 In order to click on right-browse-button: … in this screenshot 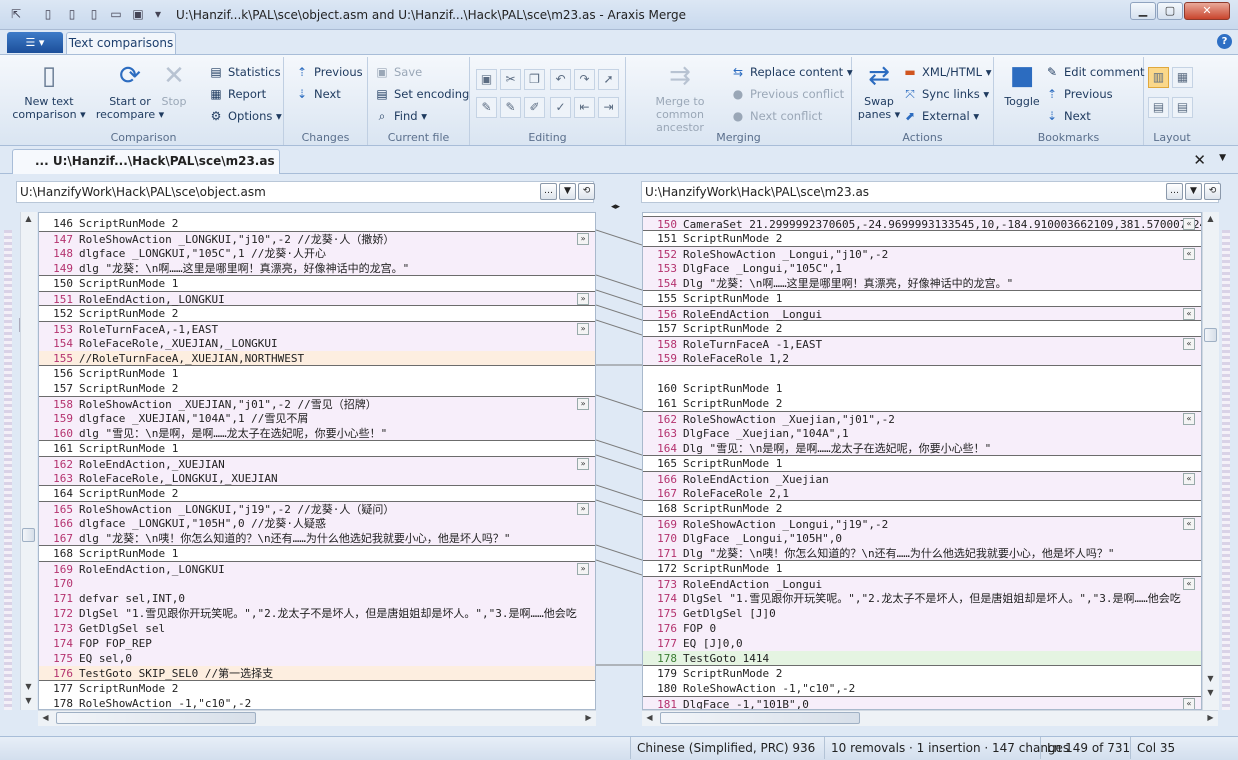, I will do `click(1174, 191)`.